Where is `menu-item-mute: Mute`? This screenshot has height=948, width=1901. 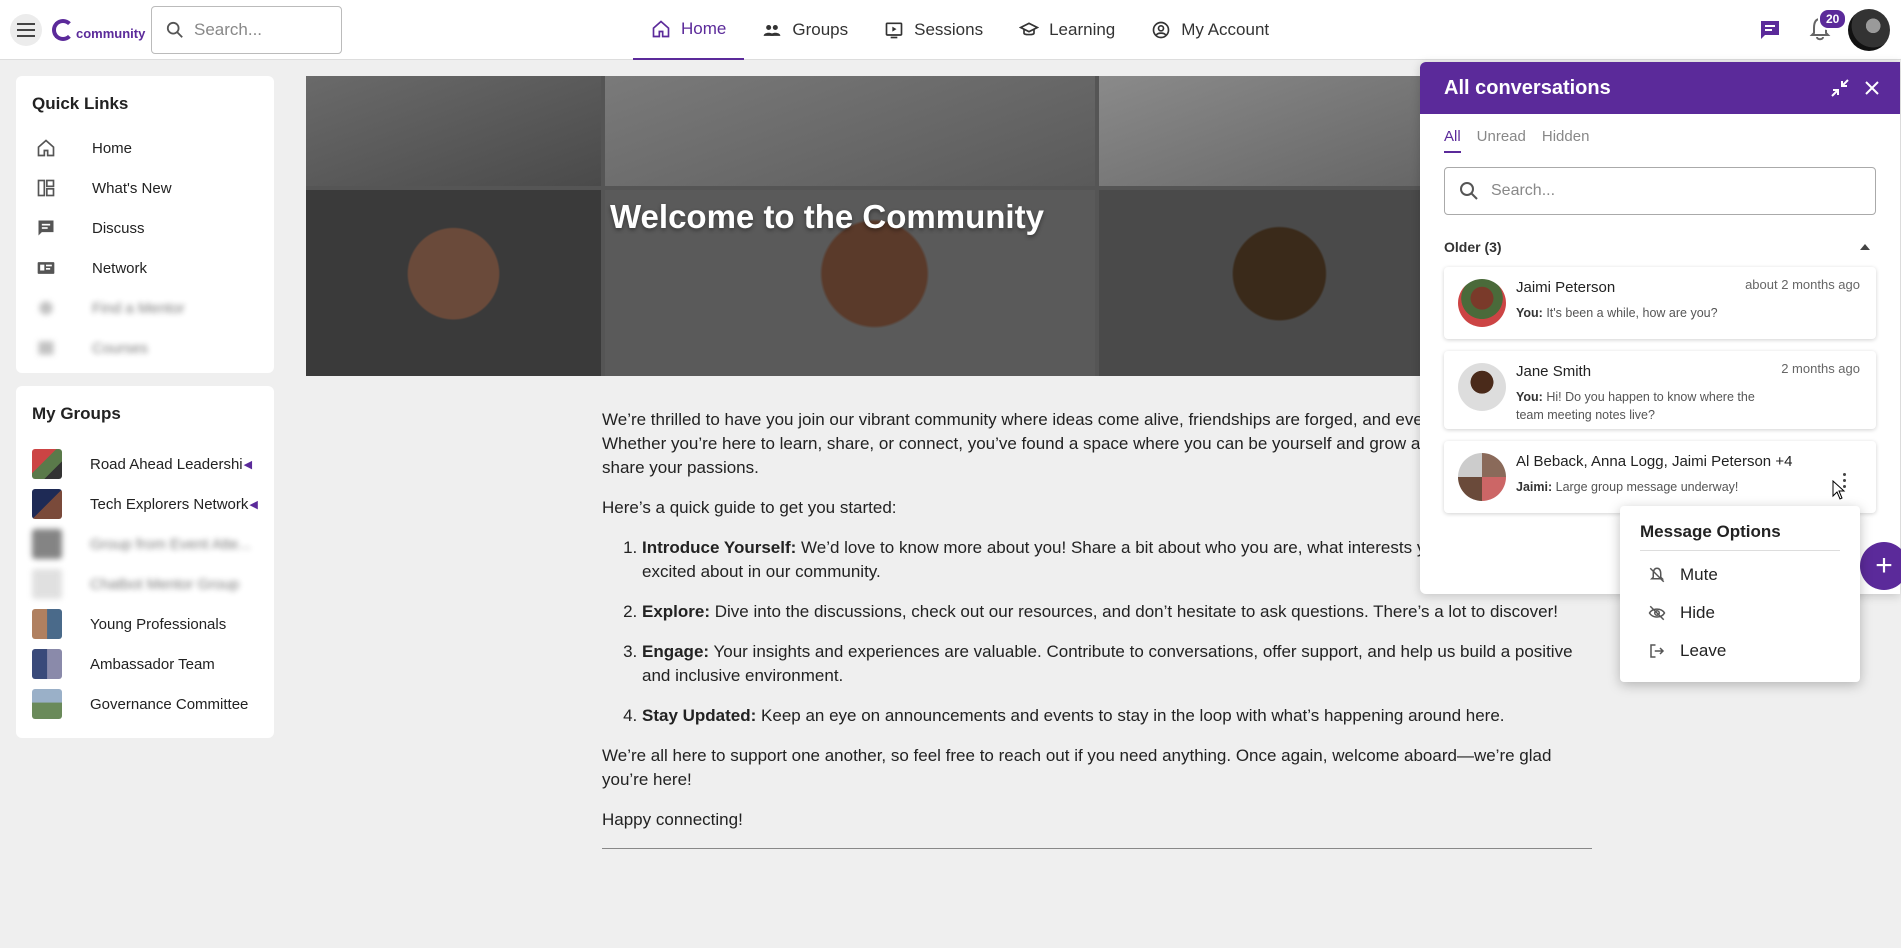
menu-item-mute: Mute is located at coordinates (1740, 575).